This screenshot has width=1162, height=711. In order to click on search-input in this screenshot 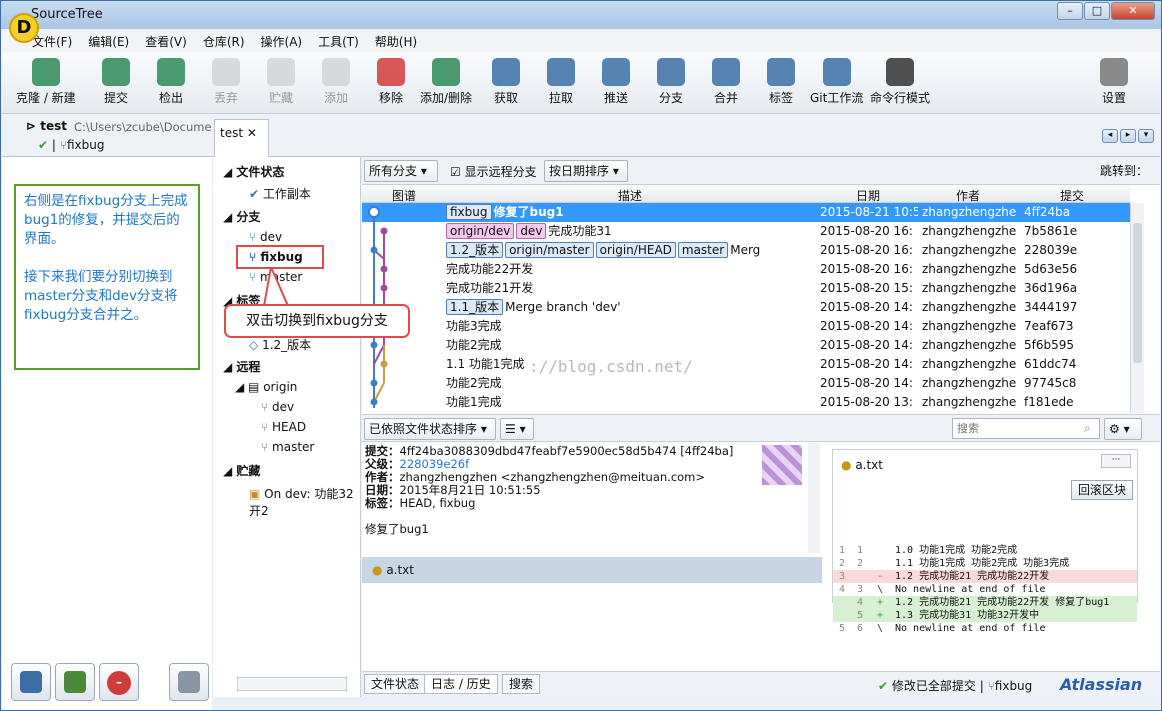, I will do `click(1026, 428)`.